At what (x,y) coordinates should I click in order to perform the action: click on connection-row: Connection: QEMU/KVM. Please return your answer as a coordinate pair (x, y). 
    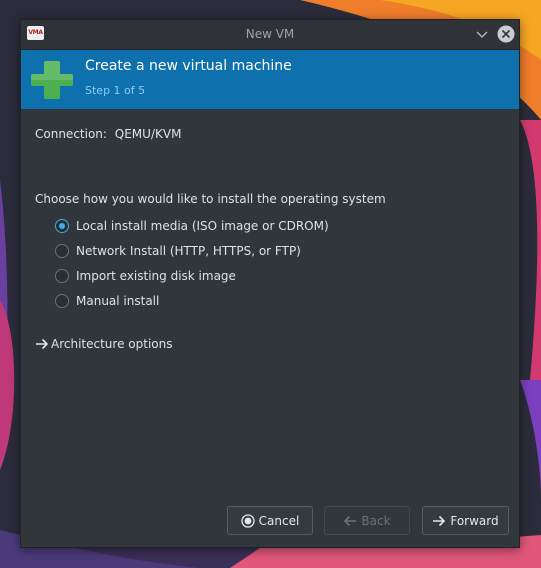
    Looking at the image, I should click on (108, 134).